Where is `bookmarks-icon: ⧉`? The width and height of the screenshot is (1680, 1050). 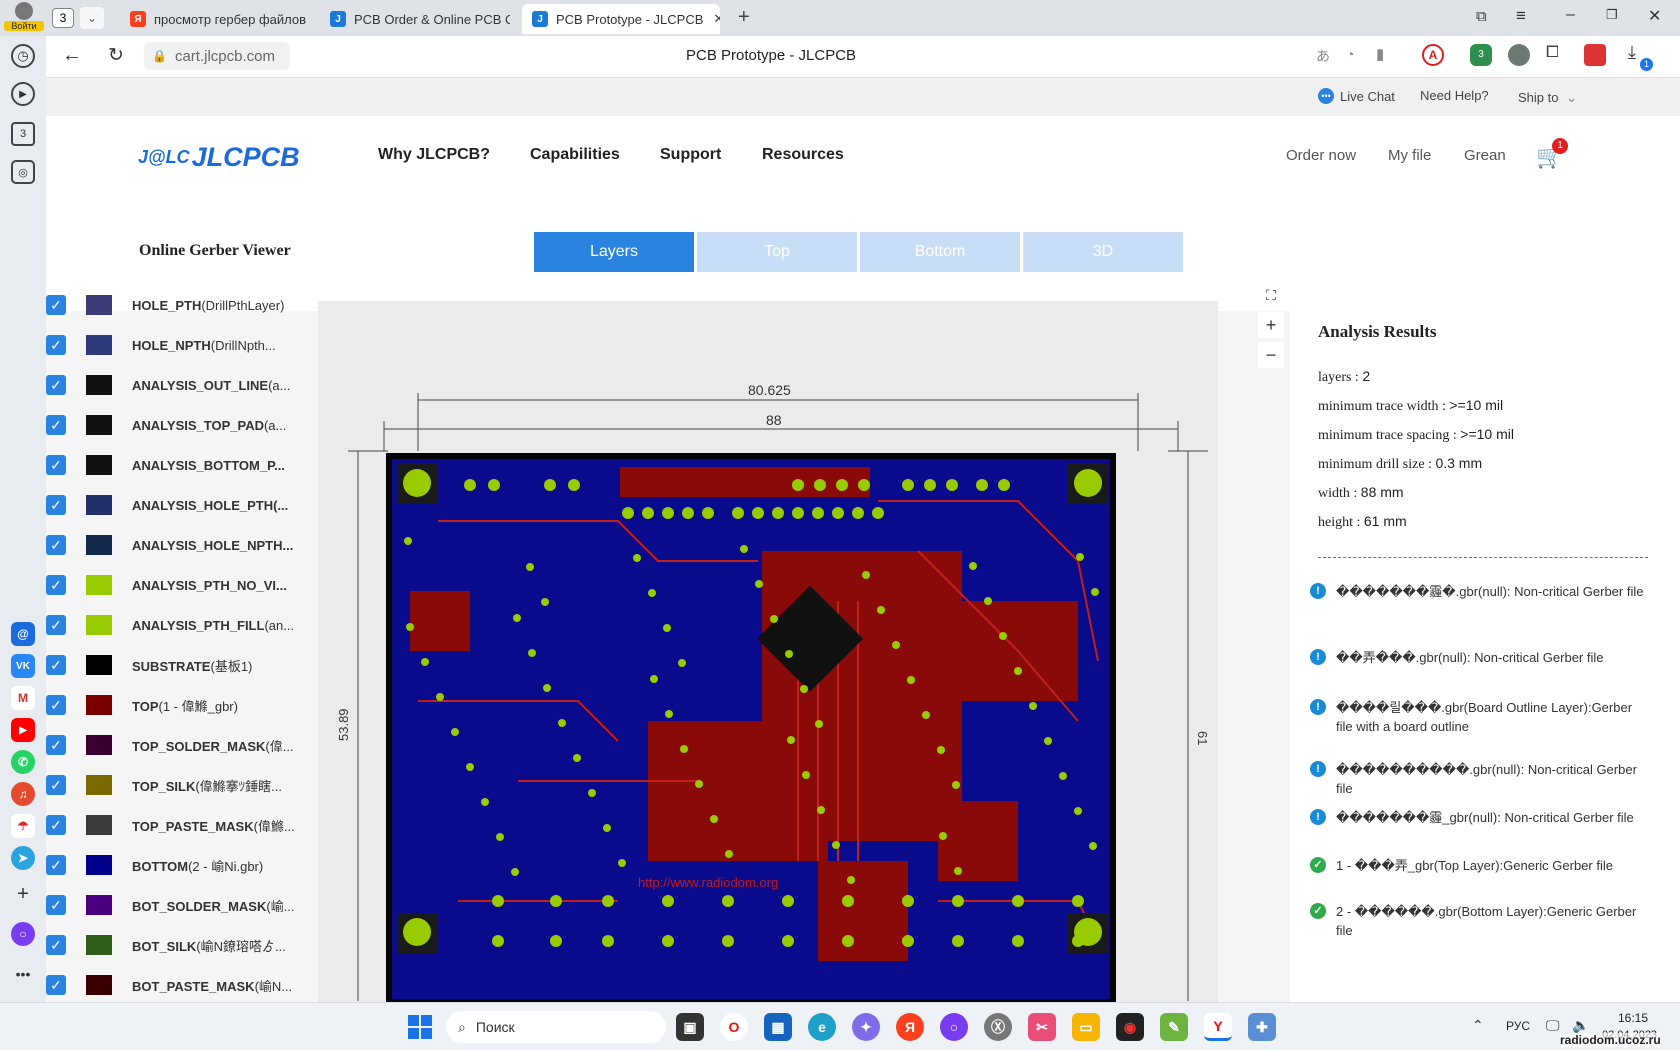 bookmarks-icon: ⧉ is located at coordinates (1481, 16).